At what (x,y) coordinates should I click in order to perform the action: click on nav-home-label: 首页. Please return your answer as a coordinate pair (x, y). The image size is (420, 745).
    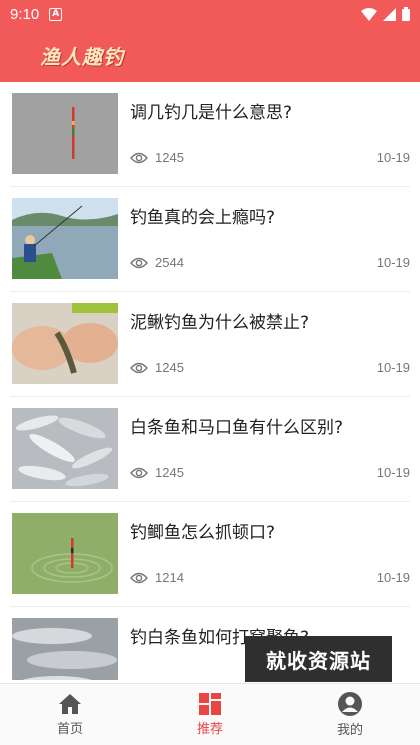
    Looking at the image, I should click on (69, 729).